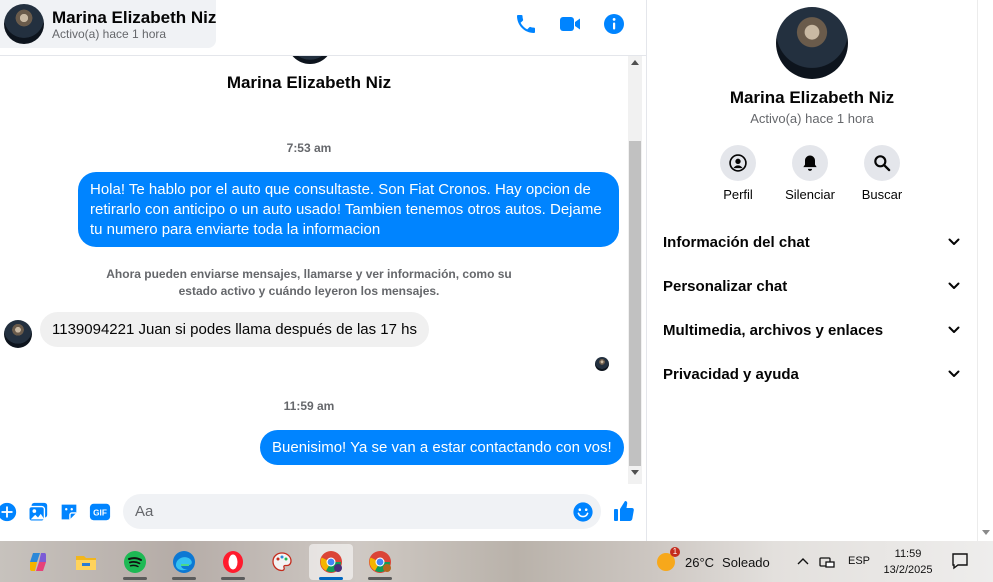  I want to click on profile-avatar, so click(812, 43).